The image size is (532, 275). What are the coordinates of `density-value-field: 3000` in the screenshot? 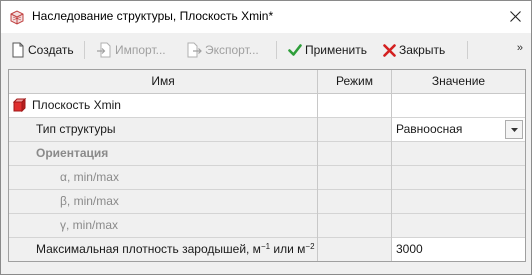 It's located at (458, 249).